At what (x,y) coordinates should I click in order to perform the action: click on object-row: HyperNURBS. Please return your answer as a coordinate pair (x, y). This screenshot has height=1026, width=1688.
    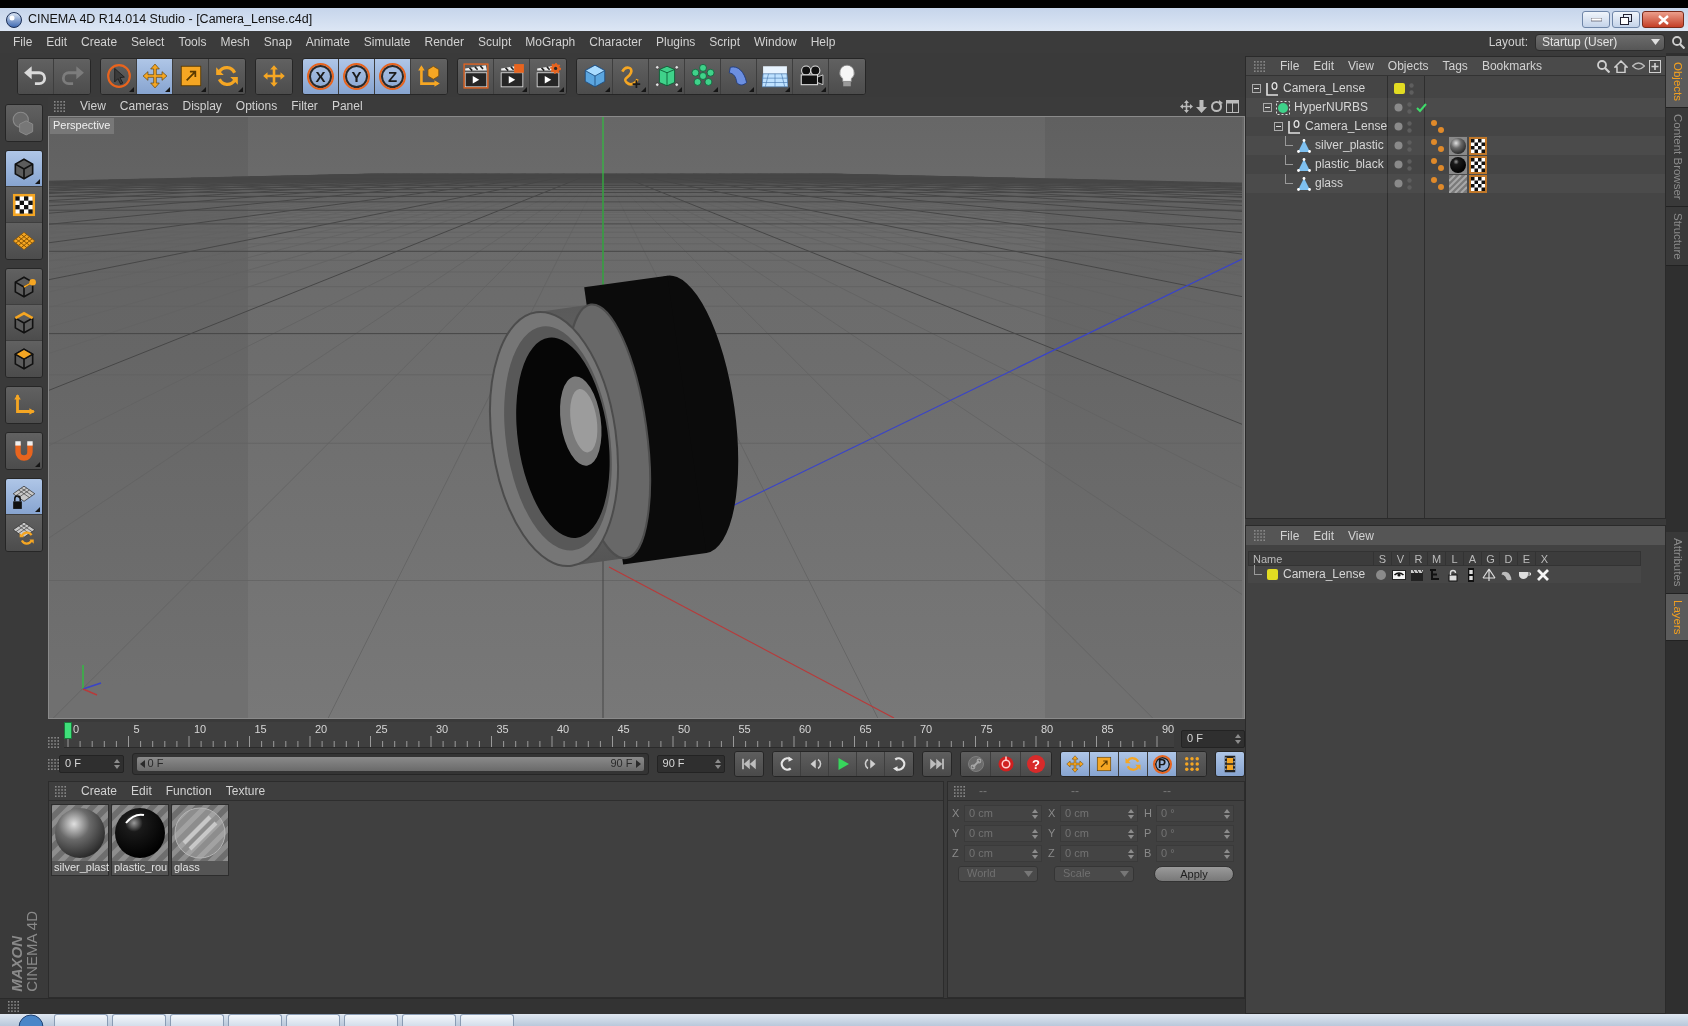
    Looking at the image, I should click on (1455, 107).